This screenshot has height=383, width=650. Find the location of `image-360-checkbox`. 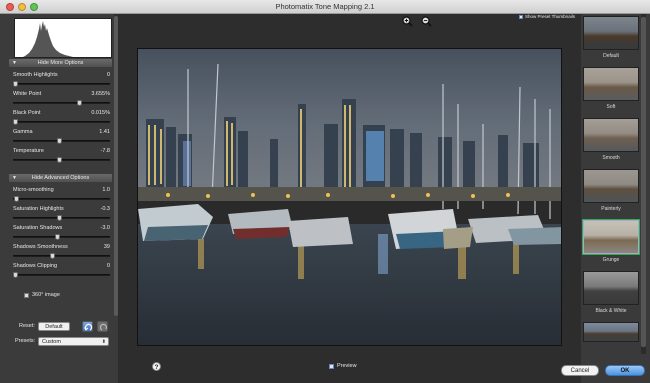

image-360-checkbox is located at coordinates (26, 295).